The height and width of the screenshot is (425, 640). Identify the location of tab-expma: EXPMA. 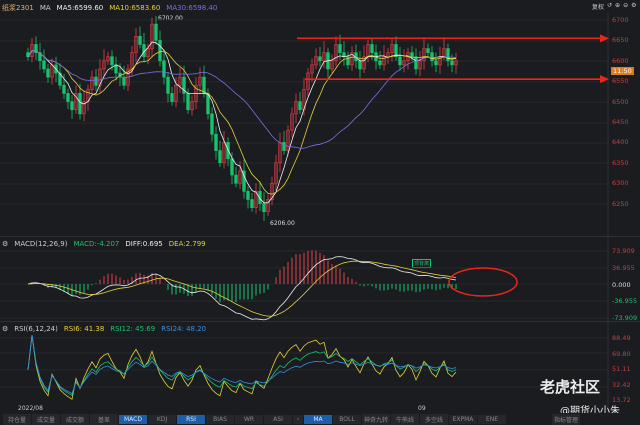
(463, 419).